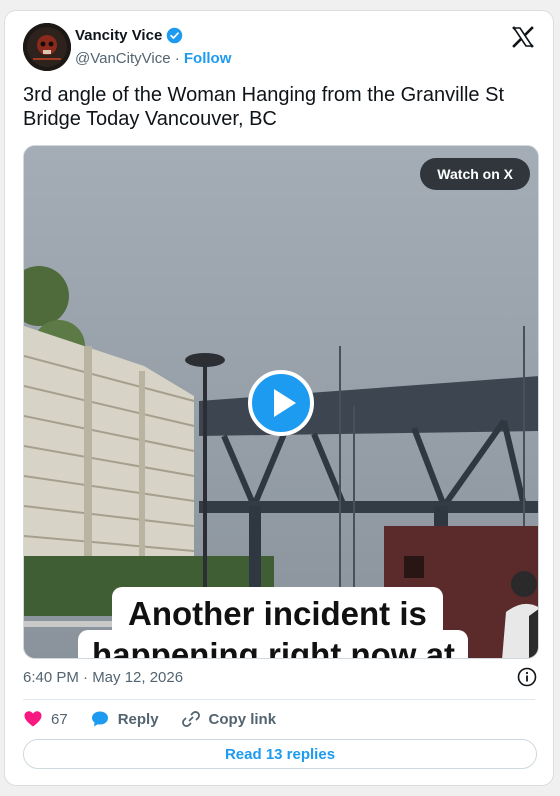  What do you see at coordinates (118, 35) in the screenshot?
I see `display-name: Vancity Vice` at bounding box center [118, 35].